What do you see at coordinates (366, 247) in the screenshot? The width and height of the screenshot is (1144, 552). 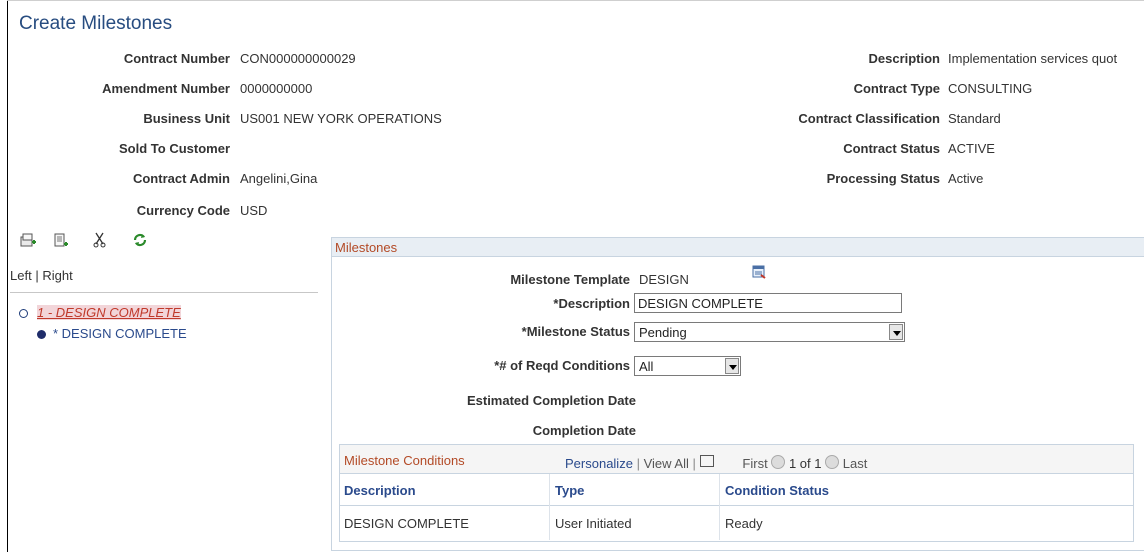 I see `milestones-section-title: Milestones` at bounding box center [366, 247].